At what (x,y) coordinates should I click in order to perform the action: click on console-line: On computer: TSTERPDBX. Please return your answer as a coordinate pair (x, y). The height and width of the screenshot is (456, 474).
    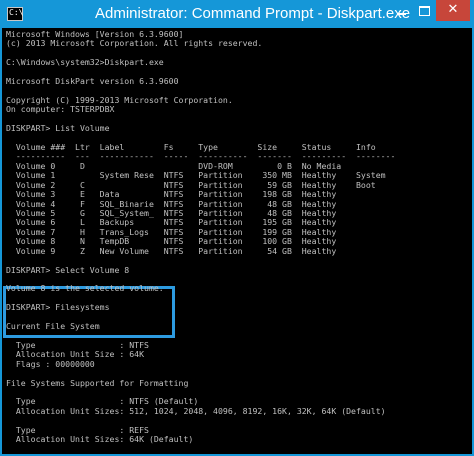
    Looking at the image, I should click on (60, 109).